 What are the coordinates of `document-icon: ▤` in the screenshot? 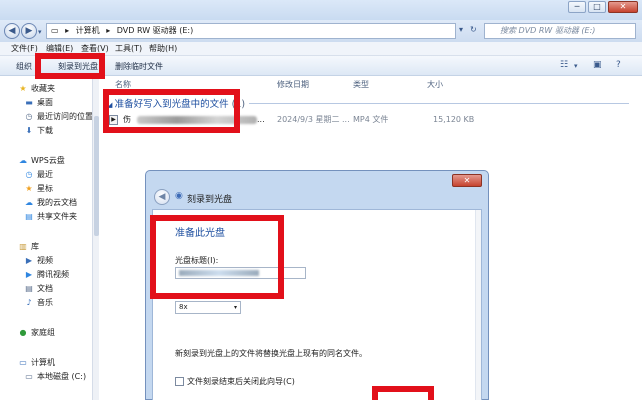 It's located at (29, 288).